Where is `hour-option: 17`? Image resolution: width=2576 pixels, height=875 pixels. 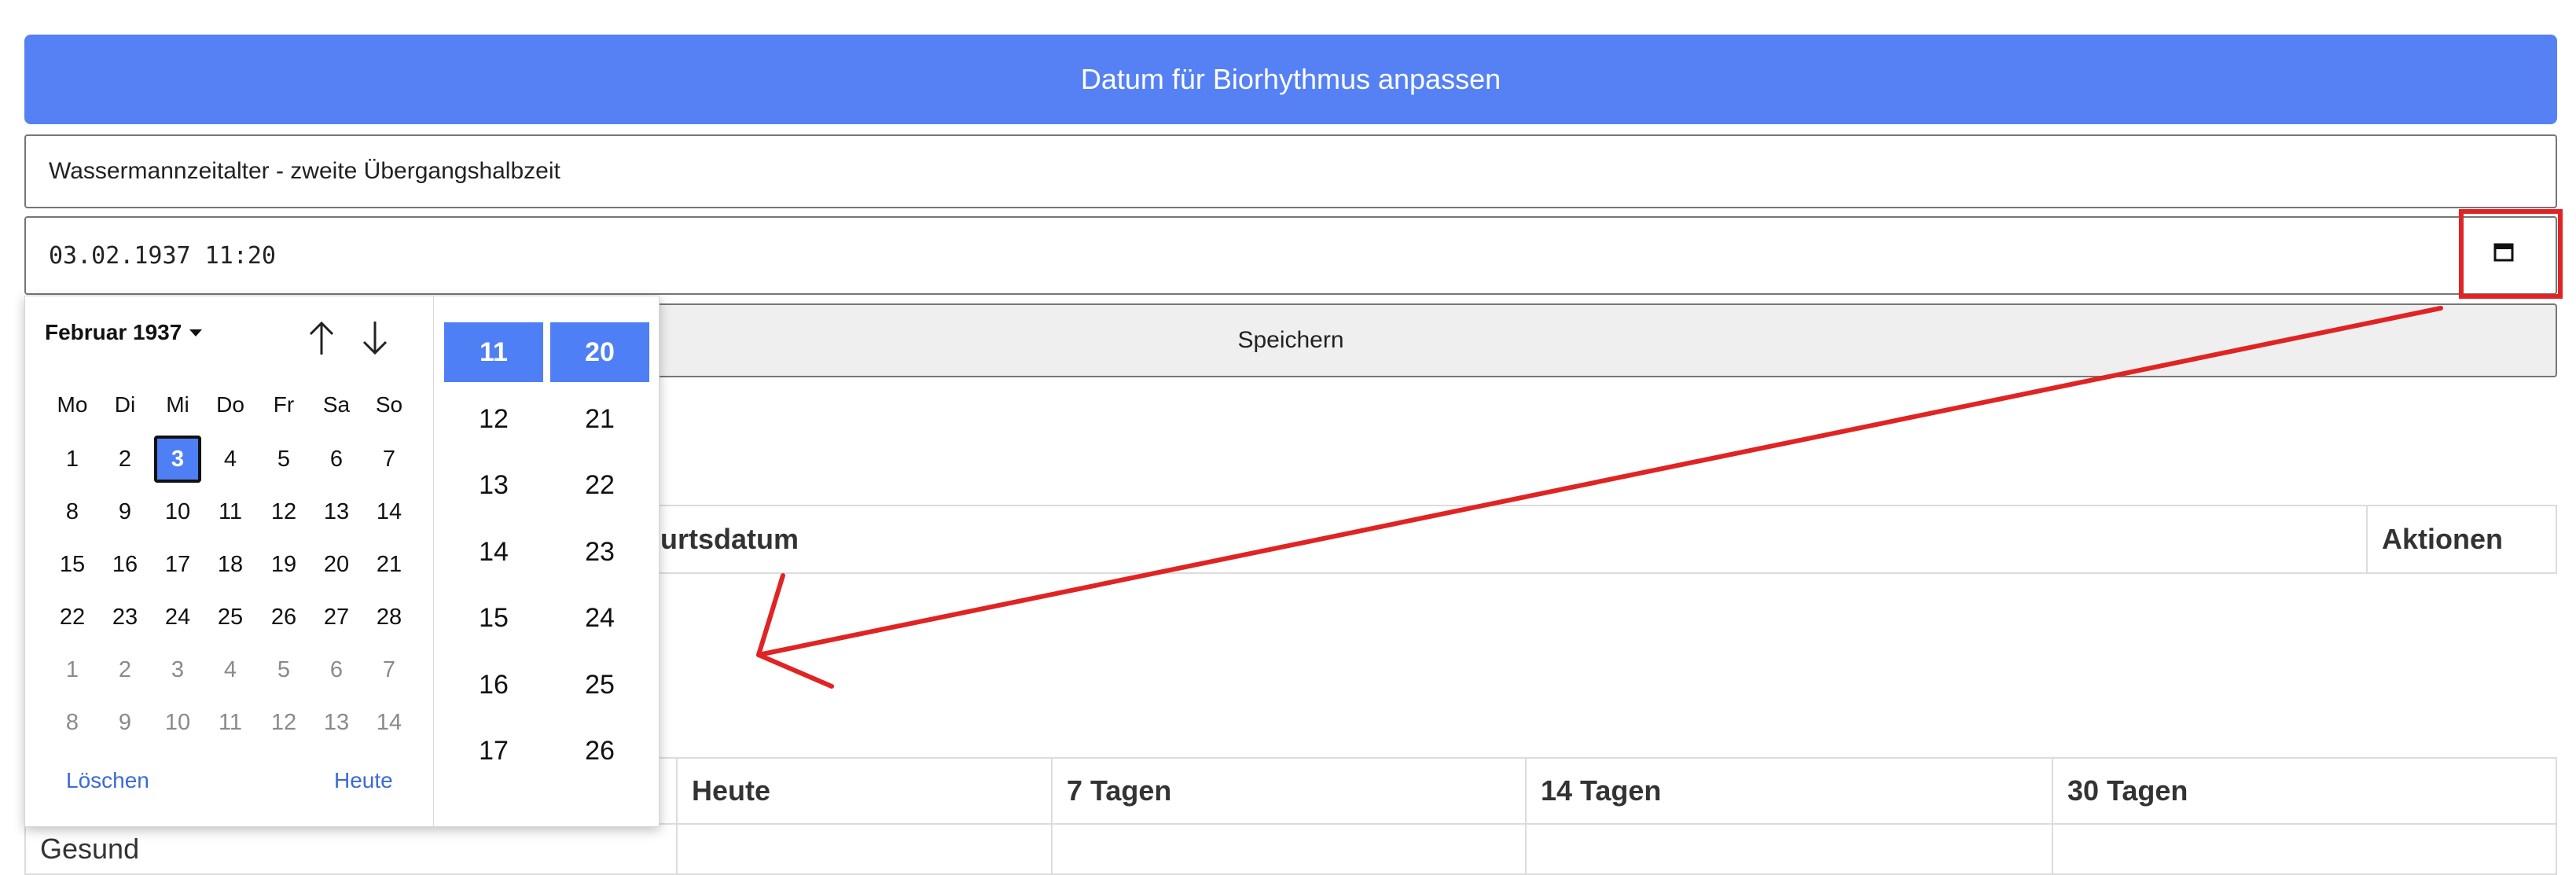 hour-option: 17 is located at coordinates (493, 751).